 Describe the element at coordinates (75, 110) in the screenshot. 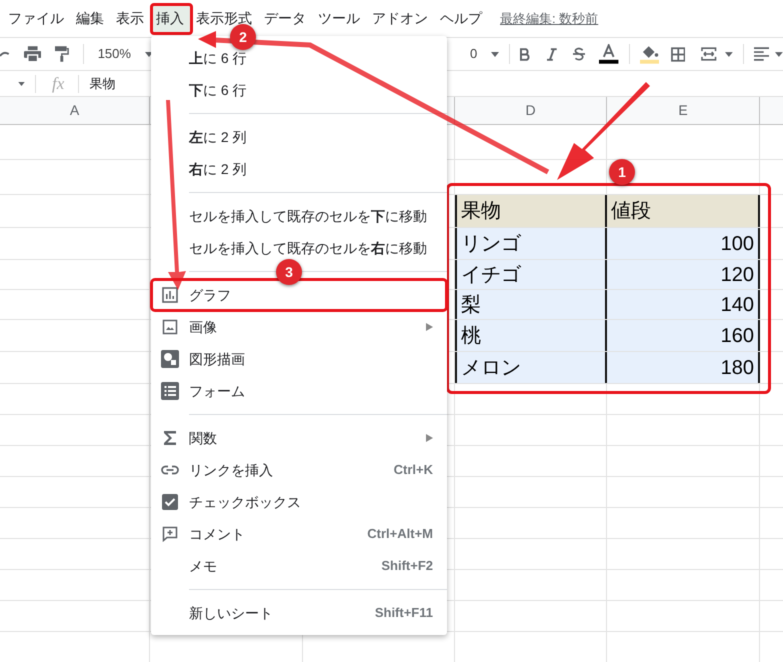

I see `column-header: A` at that location.